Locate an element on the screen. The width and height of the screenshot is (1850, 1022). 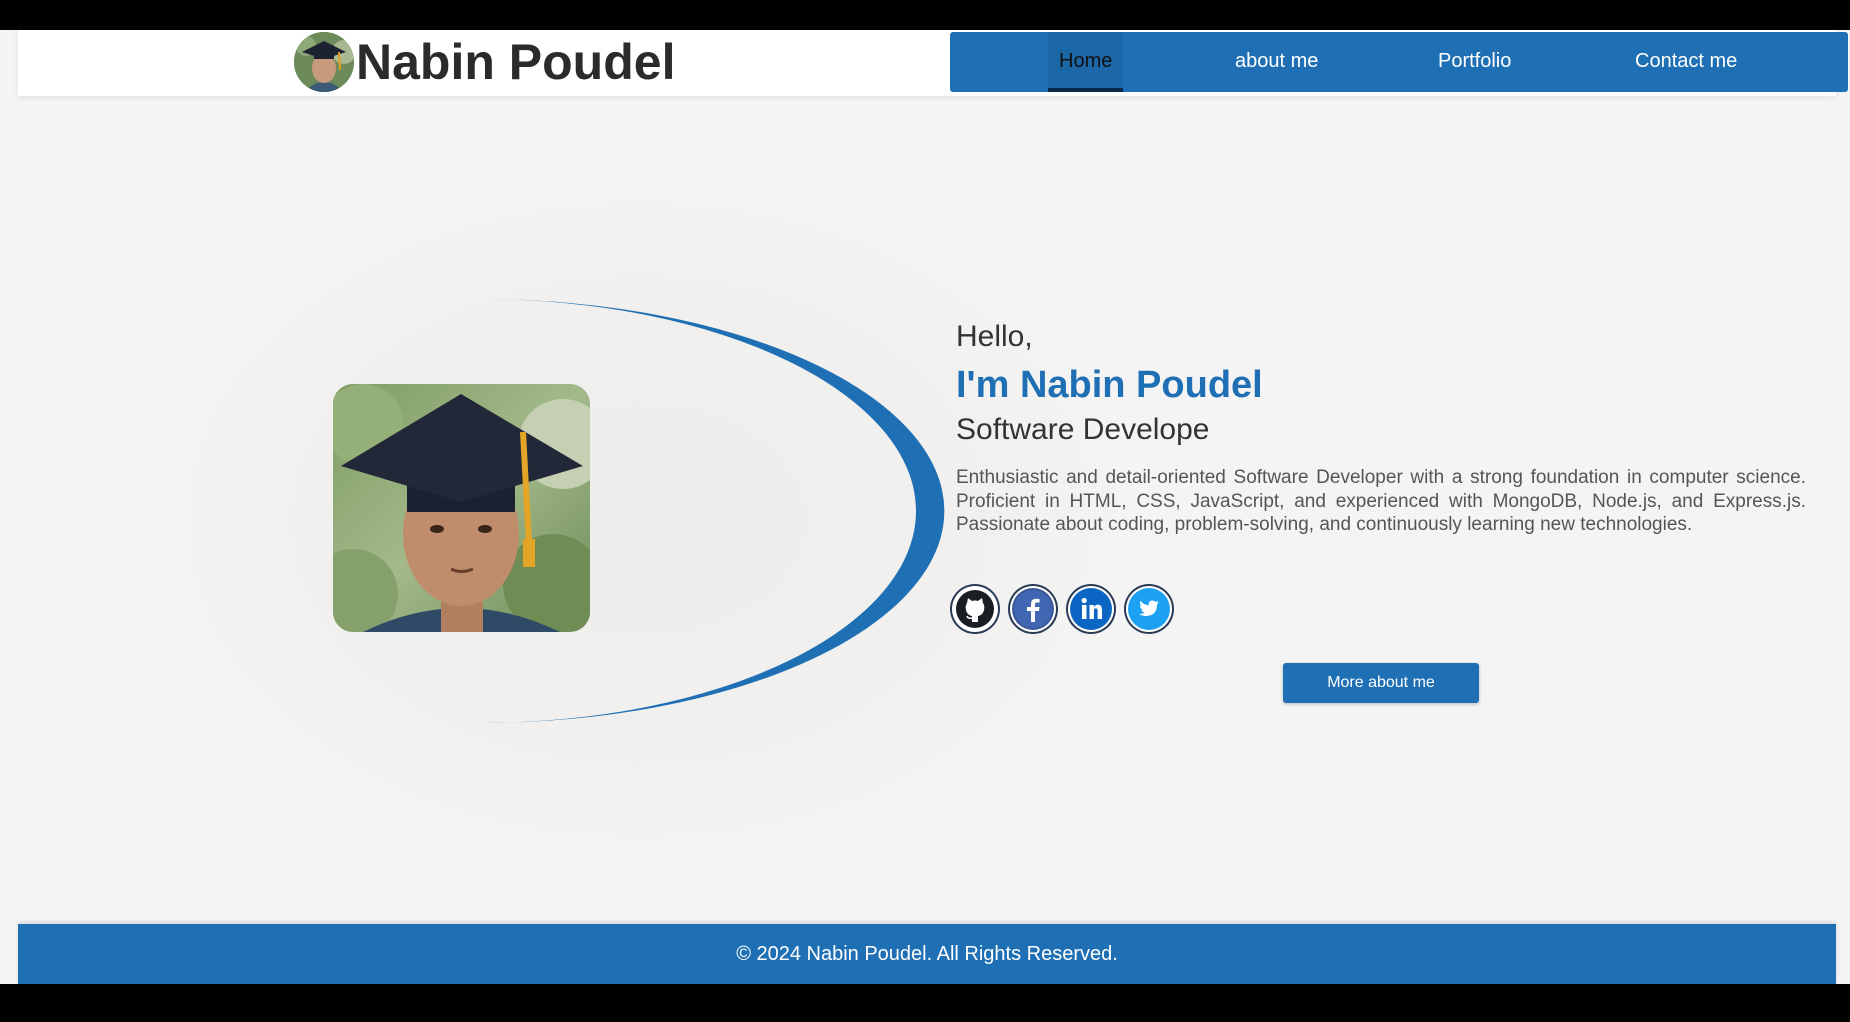
more-about-me-button: More about me is located at coordinates (1381, 683).